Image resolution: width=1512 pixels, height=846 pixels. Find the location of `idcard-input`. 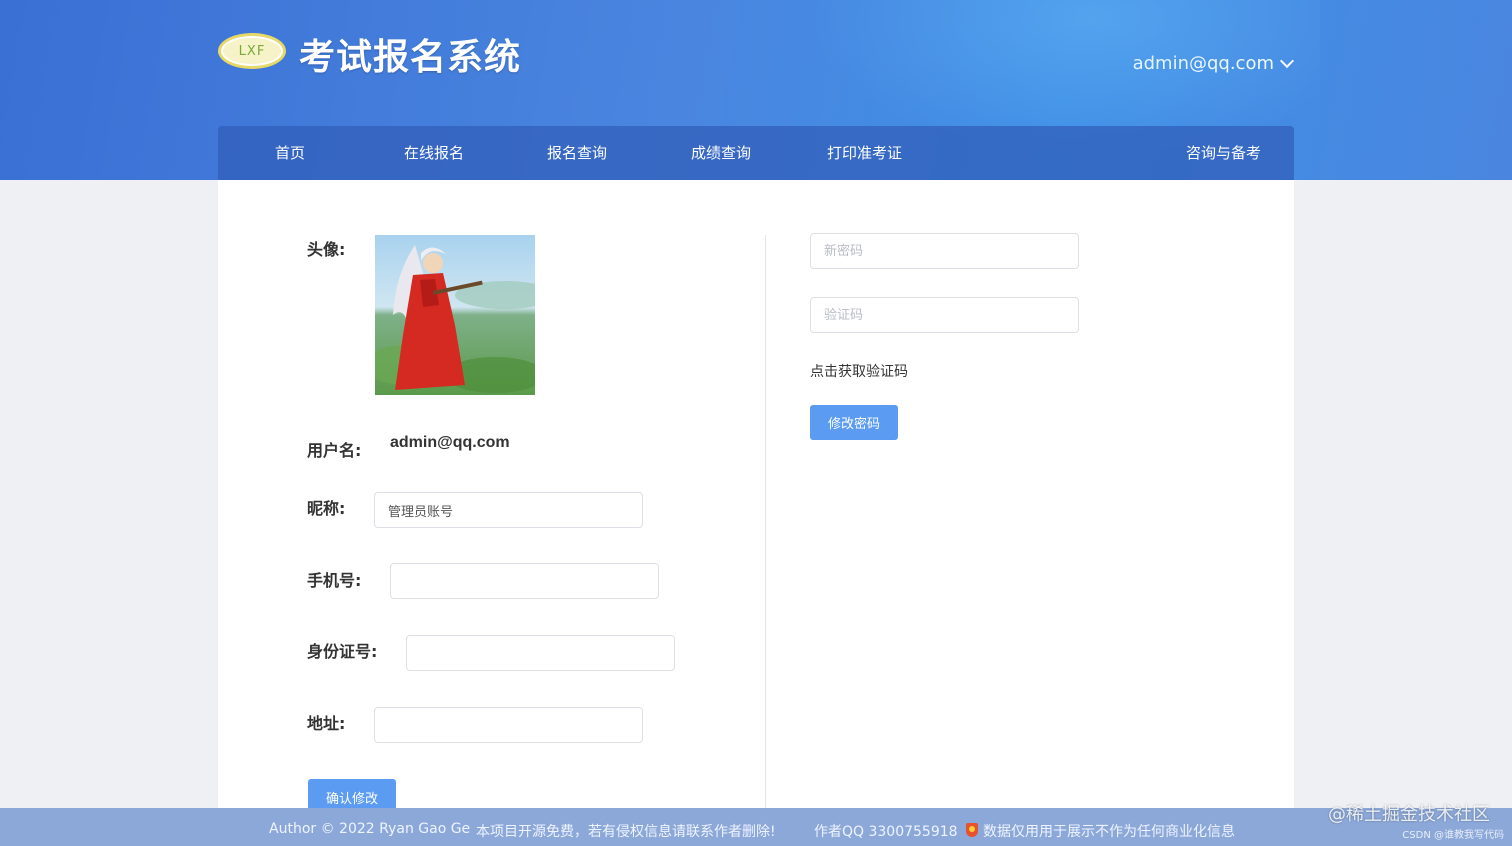

idcard-input is located at coordinates (540, 653).